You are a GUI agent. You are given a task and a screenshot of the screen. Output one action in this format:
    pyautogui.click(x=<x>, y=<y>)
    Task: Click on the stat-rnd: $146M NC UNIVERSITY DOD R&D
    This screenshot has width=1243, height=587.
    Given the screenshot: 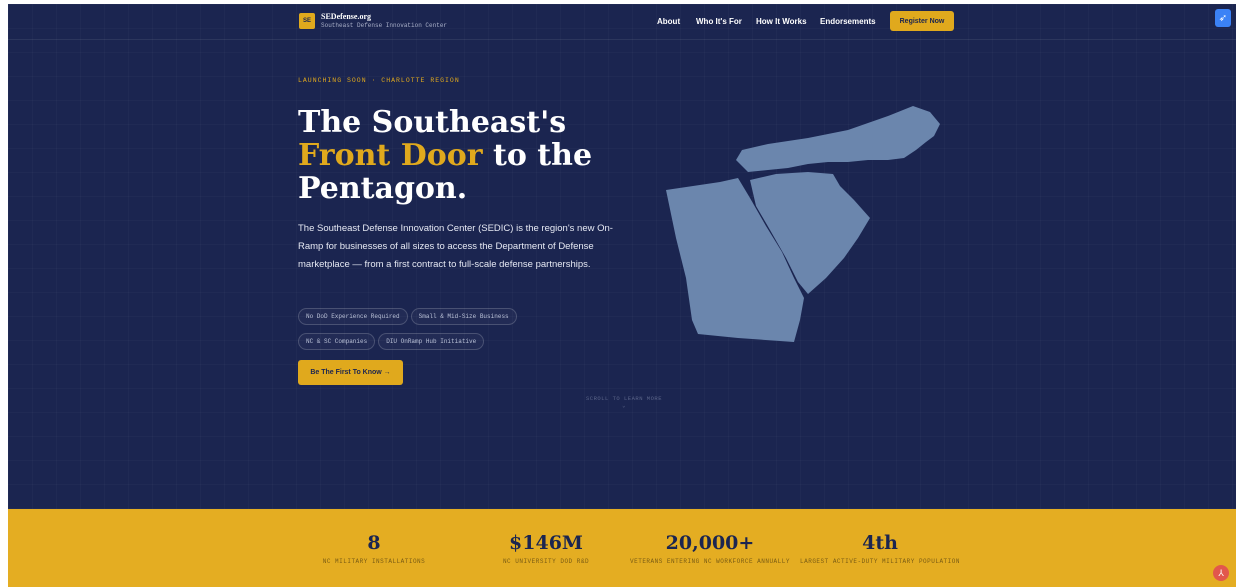 What is the action you would take?
    pyautogui.click(x=546, y=549)
    